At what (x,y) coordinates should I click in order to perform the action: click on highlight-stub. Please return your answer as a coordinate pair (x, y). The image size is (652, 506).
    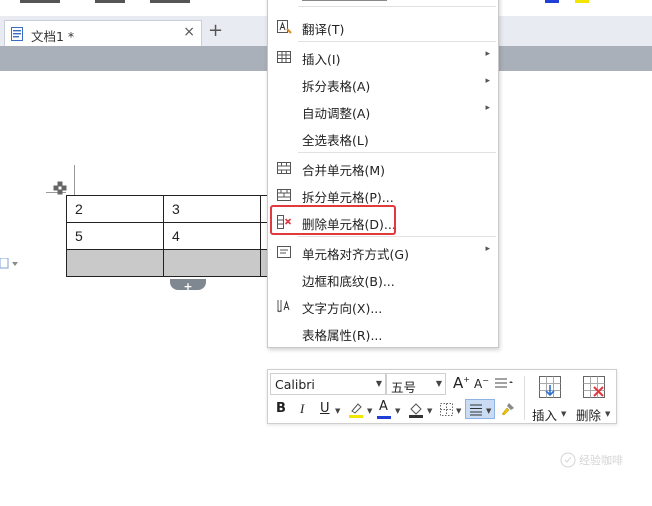
    Looking at the image, I should click on (582, 1).